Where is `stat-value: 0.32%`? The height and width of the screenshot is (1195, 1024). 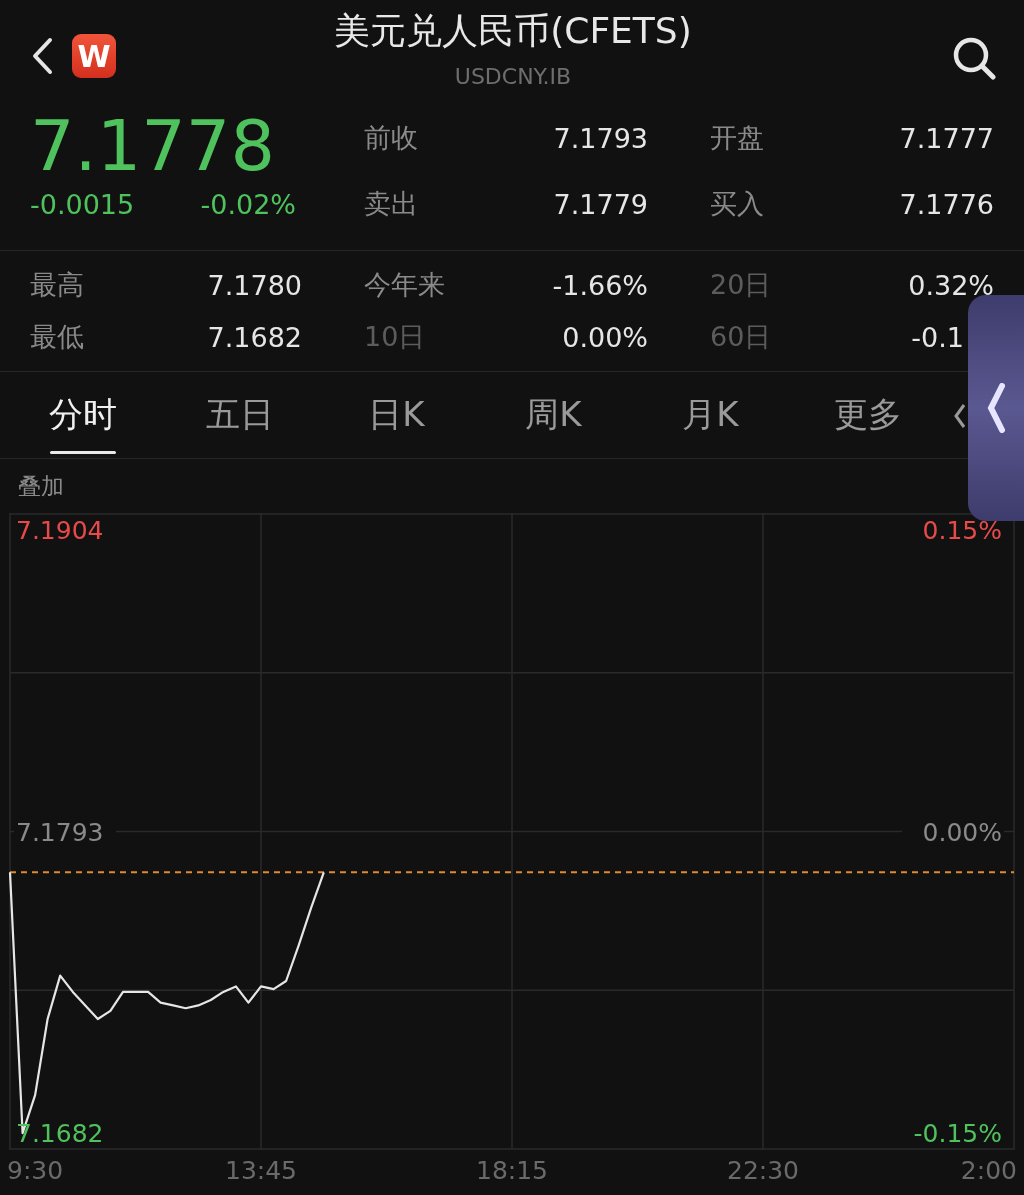 stat-value: 0.32% is located at coordinates (951, 285).